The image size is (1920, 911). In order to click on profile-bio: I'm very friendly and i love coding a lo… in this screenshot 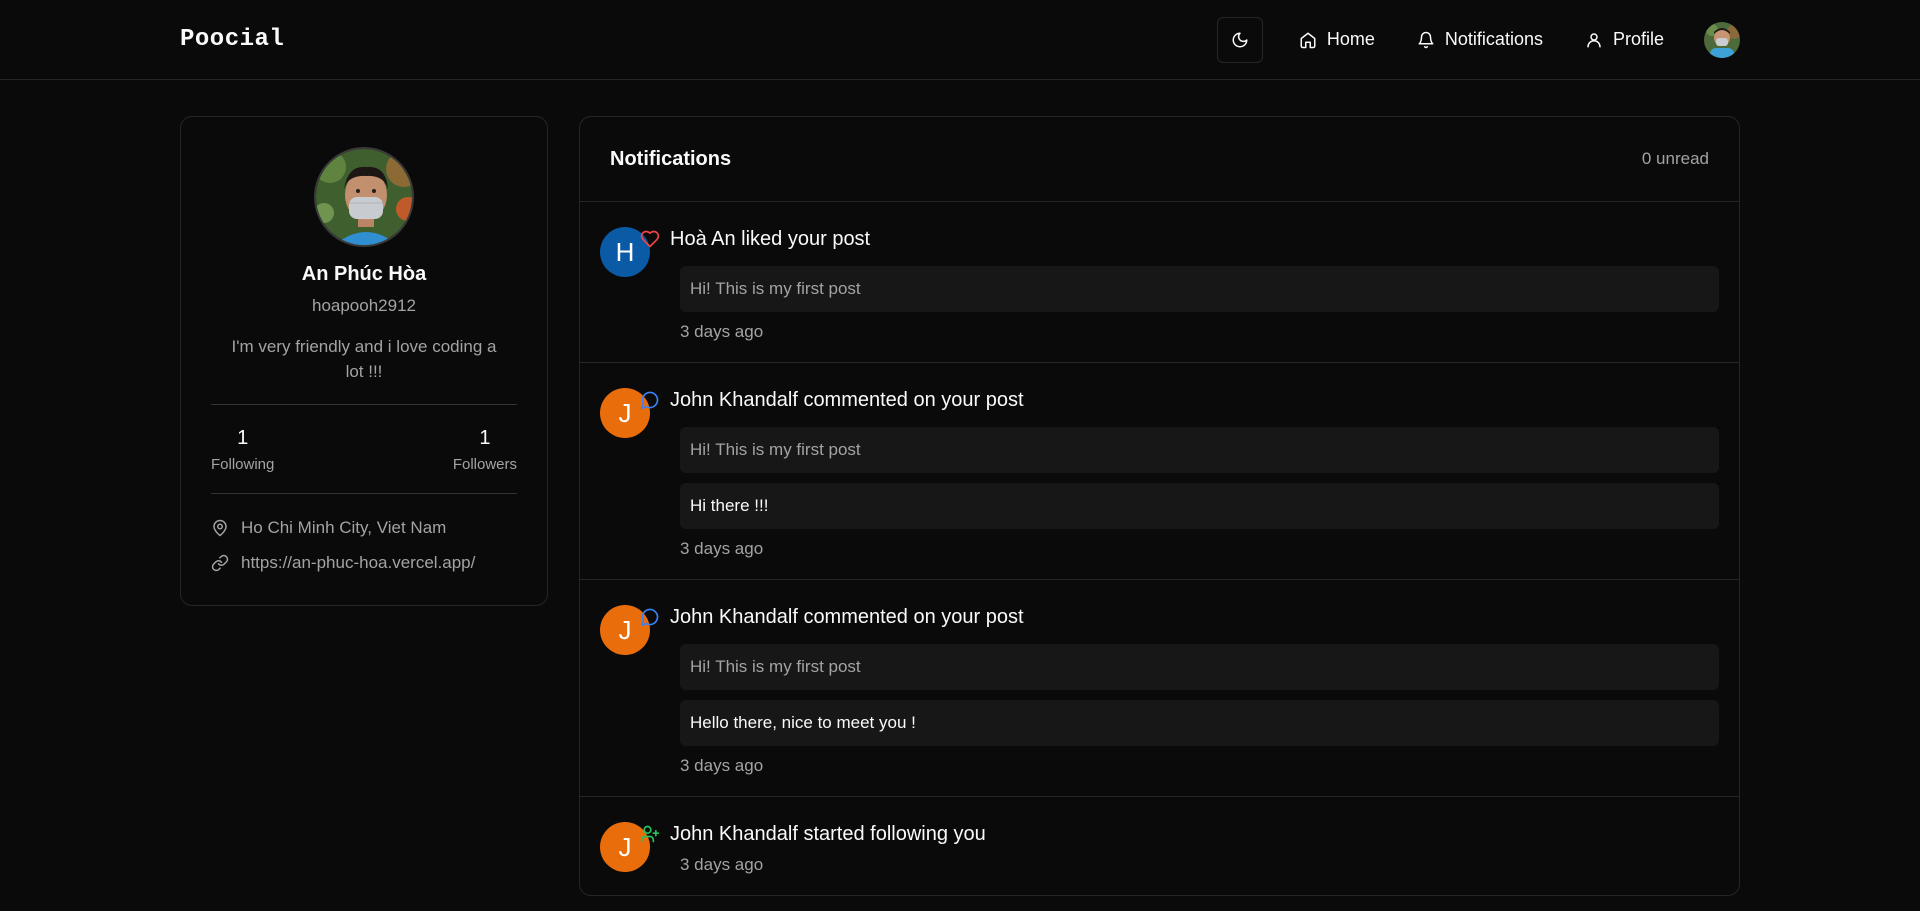, I will do `click(364, 359)`.